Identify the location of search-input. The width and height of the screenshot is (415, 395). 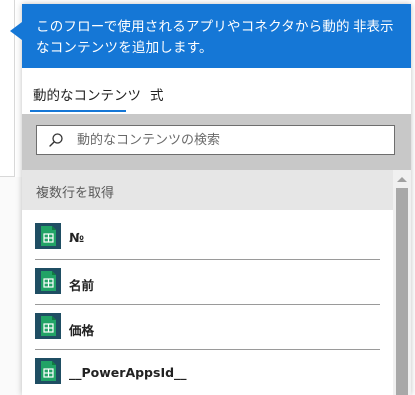
(227, 140).